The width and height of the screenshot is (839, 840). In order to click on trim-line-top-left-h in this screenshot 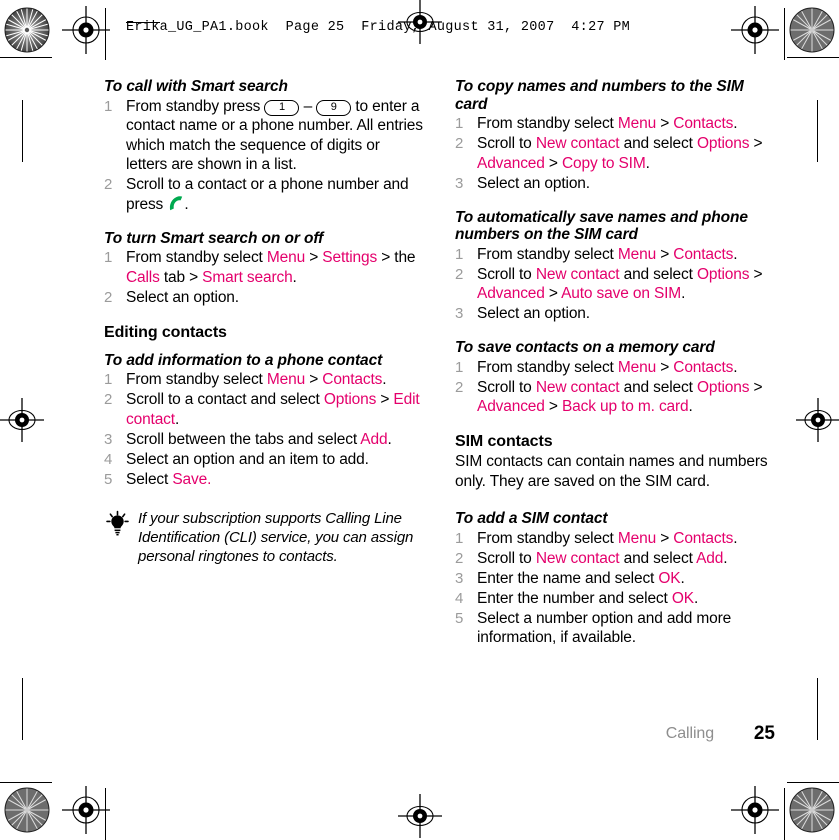, I will do `click(26, 57)`.